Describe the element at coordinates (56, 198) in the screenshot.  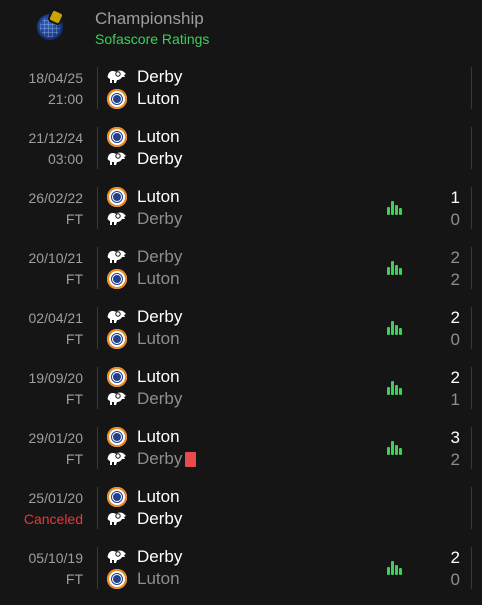
I see `match-date: 26/02/22` at that location.